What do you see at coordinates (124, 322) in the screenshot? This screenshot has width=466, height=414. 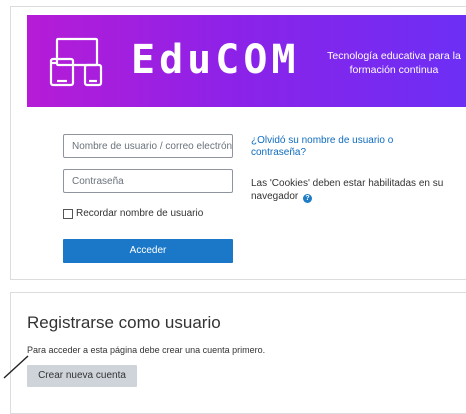 I see `register-title: Registrarse como usuario` at bounding box center [124, 322].